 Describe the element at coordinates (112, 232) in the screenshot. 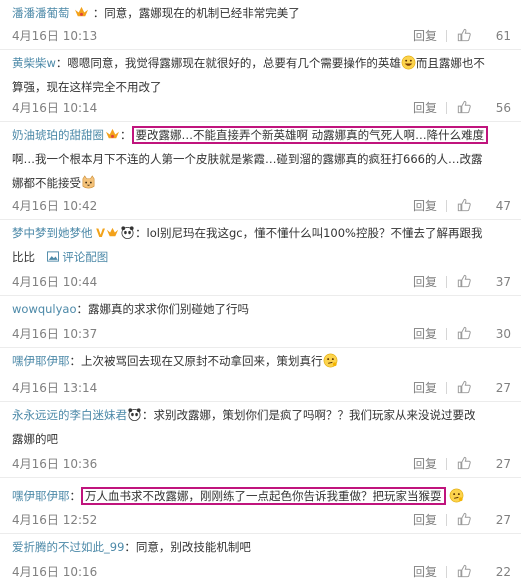

I see `crown-badge-icon` at that location.